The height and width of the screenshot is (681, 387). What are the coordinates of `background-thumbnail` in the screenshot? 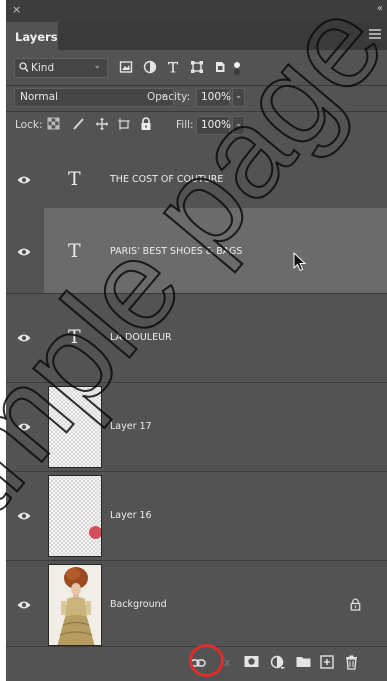 It's located at (75, 605).